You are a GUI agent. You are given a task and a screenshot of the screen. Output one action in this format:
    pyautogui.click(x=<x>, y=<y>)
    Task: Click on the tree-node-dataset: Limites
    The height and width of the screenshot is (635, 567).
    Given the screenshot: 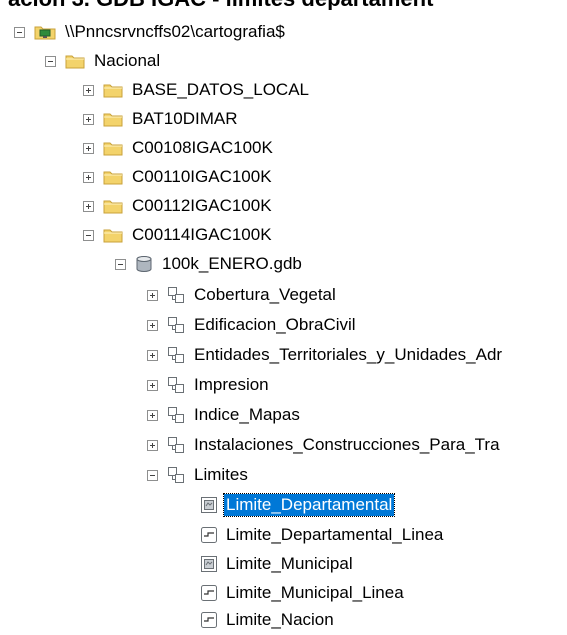 What is the action you would take?
    pyautogui.click(x=198, y=475)
    